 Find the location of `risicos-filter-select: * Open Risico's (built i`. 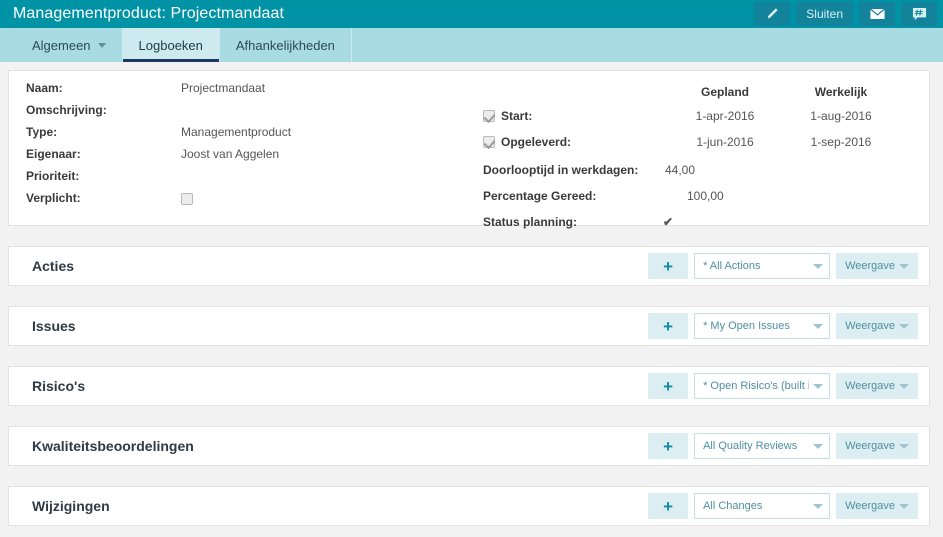

risicos-filter-select: * Open Risico's (built i is located at coordinates (762, 386).